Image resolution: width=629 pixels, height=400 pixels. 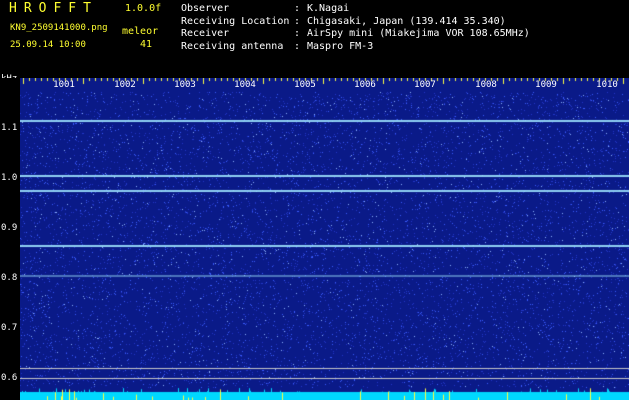 What do you see at coordinates (143, 8) in the screenshot?
I see `app-version: 1.0.0f` at bounding box center [143, 8].